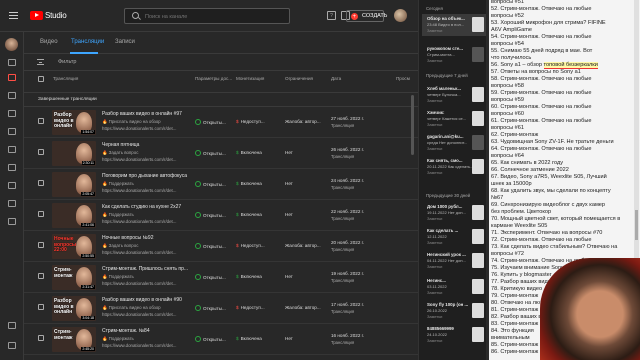 The width and height of the screenshot is (640, 360). What do you see at coordinates (12, 167) in the screenshot?
I see `copyright-icon` at bounding box center [12, 167].